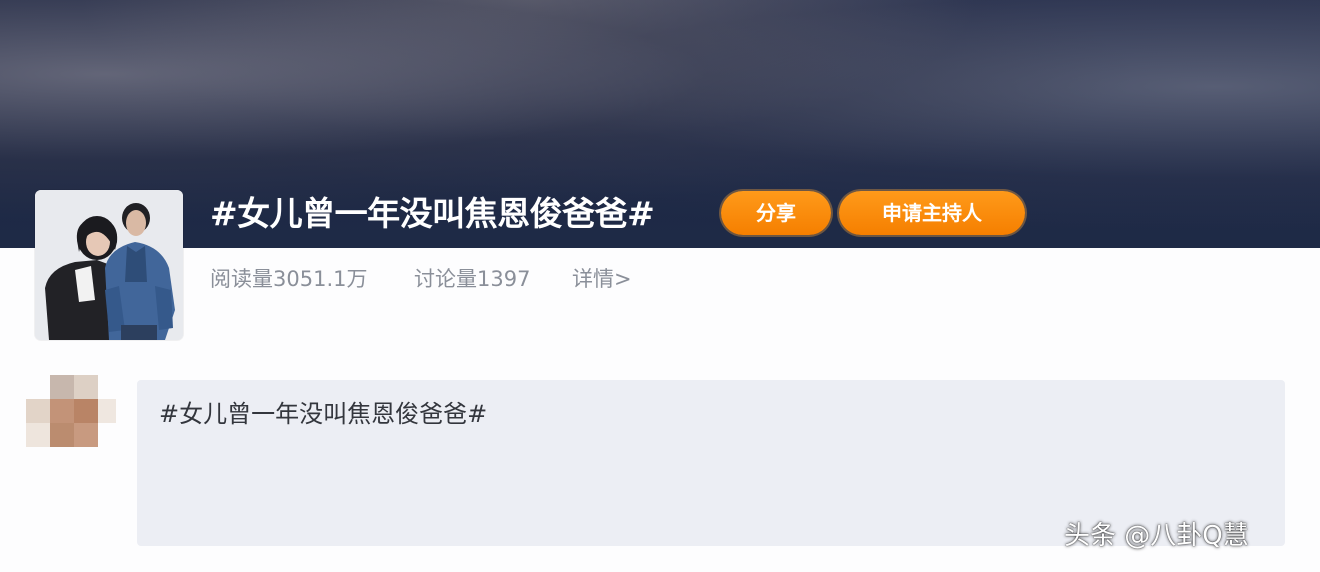 The image size is (1320, 572). Describe the element at coordinates (602, 279) in the screenshot. I see `details-link: 详情>` at that location.